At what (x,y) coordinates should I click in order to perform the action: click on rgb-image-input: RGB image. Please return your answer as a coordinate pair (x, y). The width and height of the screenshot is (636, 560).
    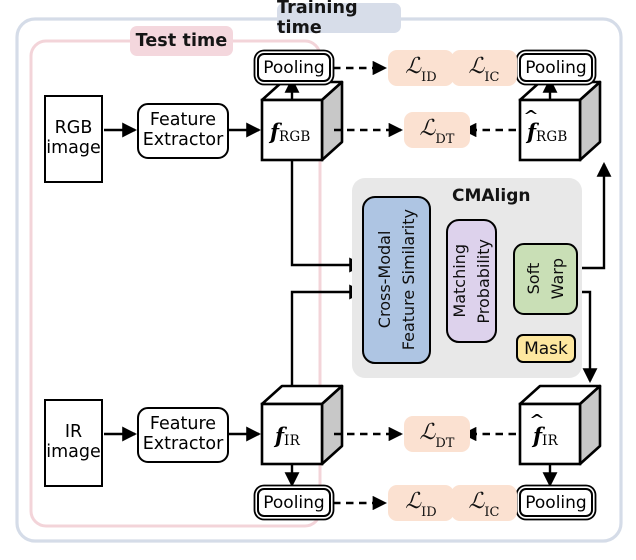
    Looking at the image, I should click on (73, 139).